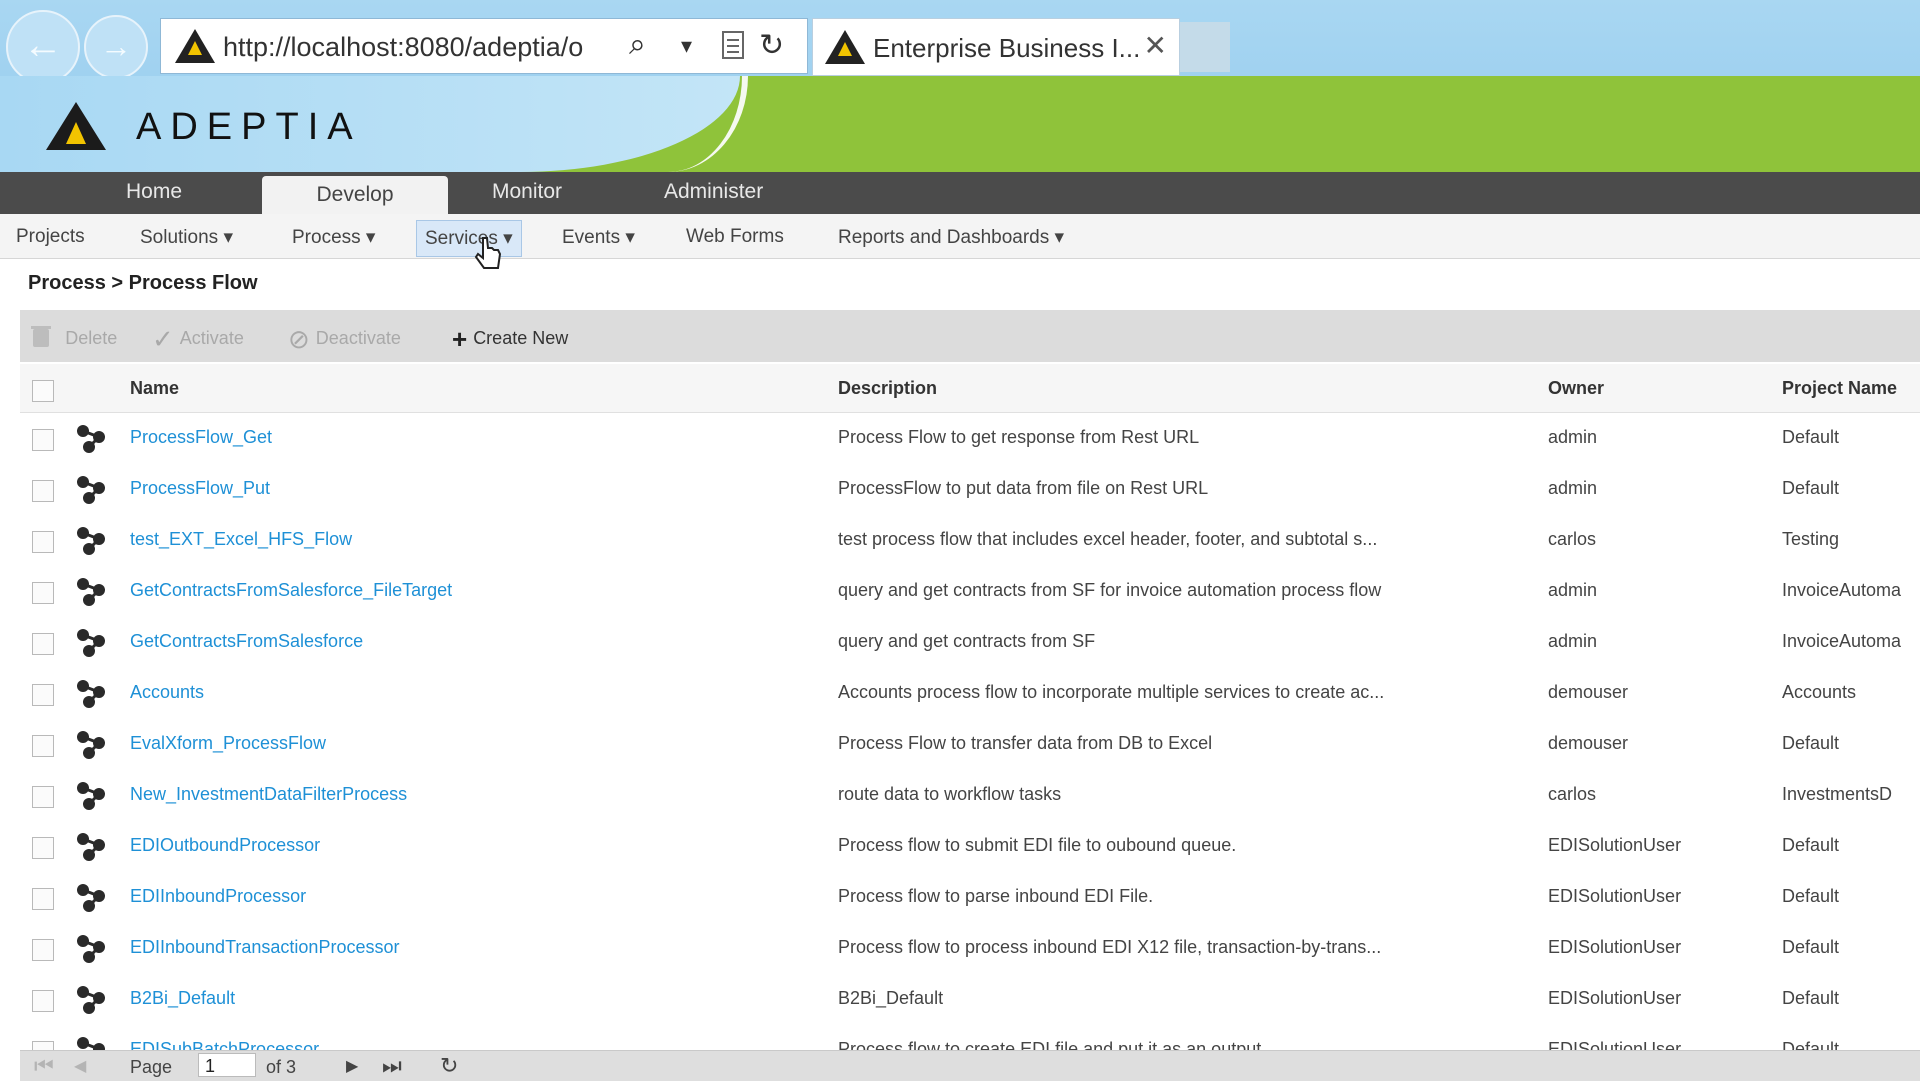 Image resolution: width=1920 pixels, height=1081 pixels. Describe the element at coordinates (771, 45) in the screenshot. I see `refresh-icon: ↻` at that location.